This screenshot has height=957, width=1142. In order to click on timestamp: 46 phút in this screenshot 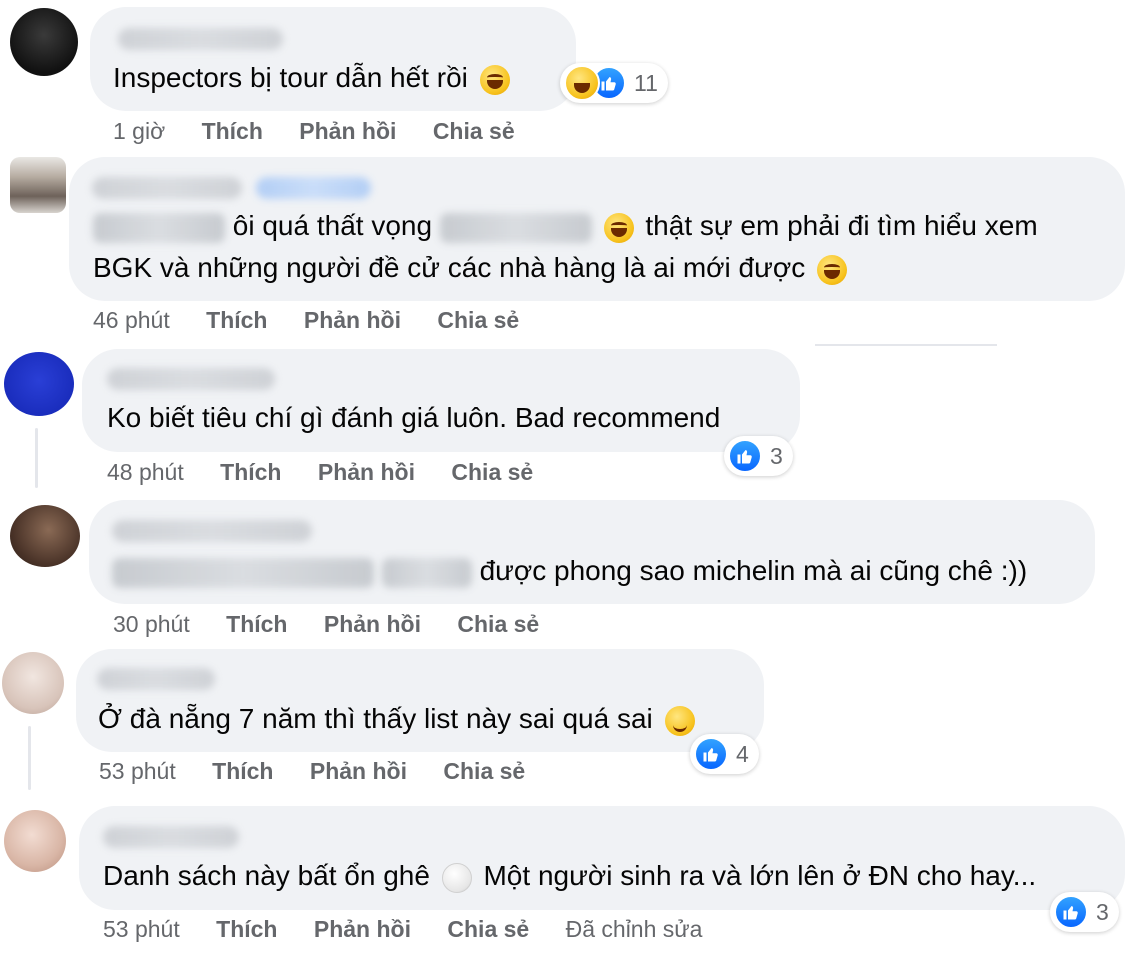, I will do `click(131, 320)`.